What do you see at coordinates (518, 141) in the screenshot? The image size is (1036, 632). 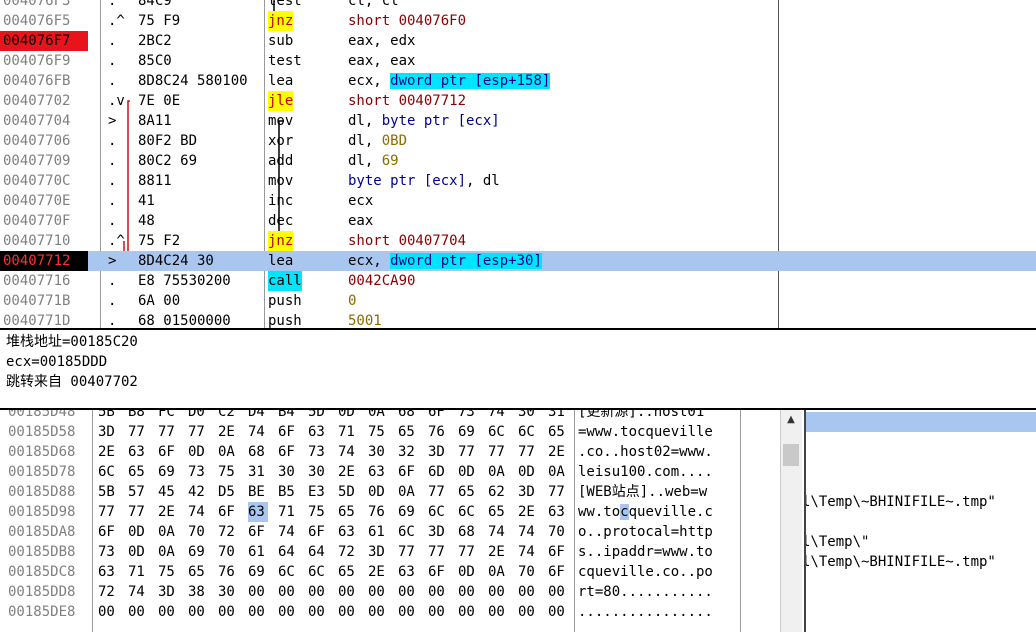 I see `disasm-row: 00407706. 80F2 BD xor dl, 0BD` at bounding box center [518, 141].